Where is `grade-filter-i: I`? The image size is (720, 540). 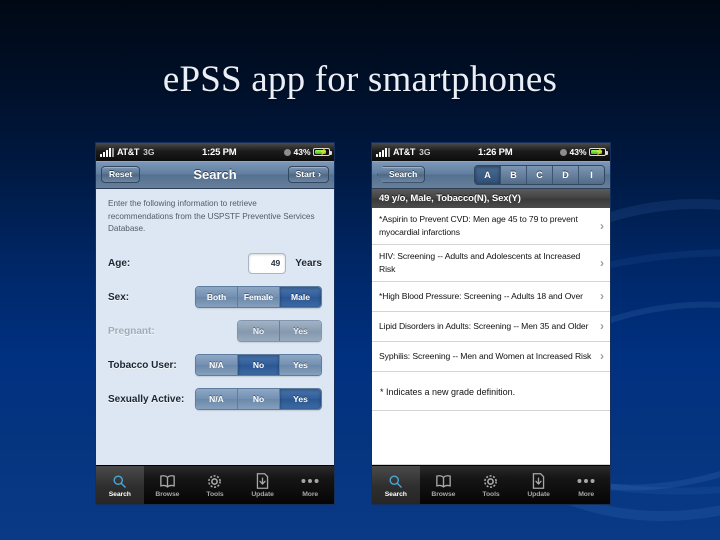 grade-filter-i: I is located at coordinates (591, 174).